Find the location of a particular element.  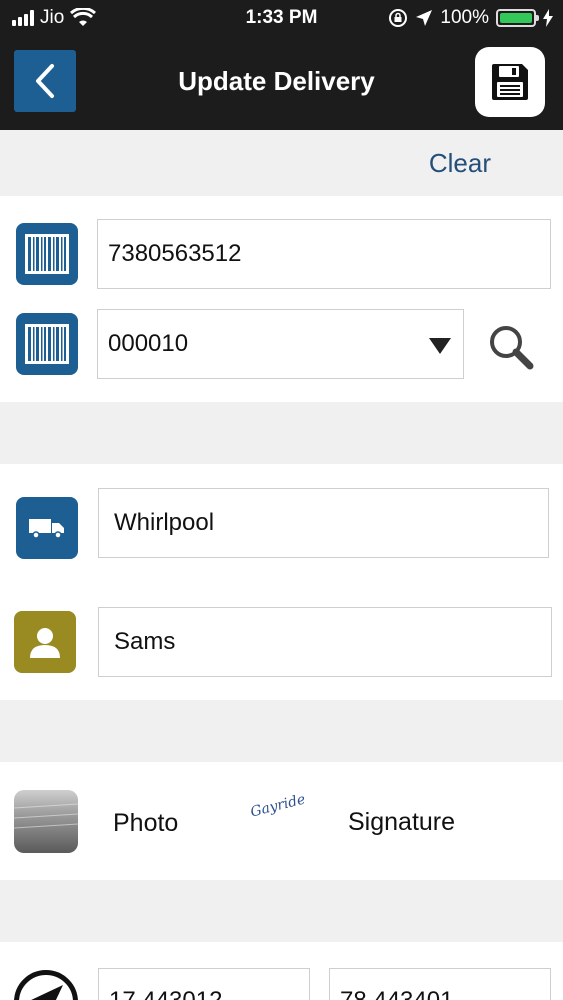

person-icon is located at coordinates (45, 643).